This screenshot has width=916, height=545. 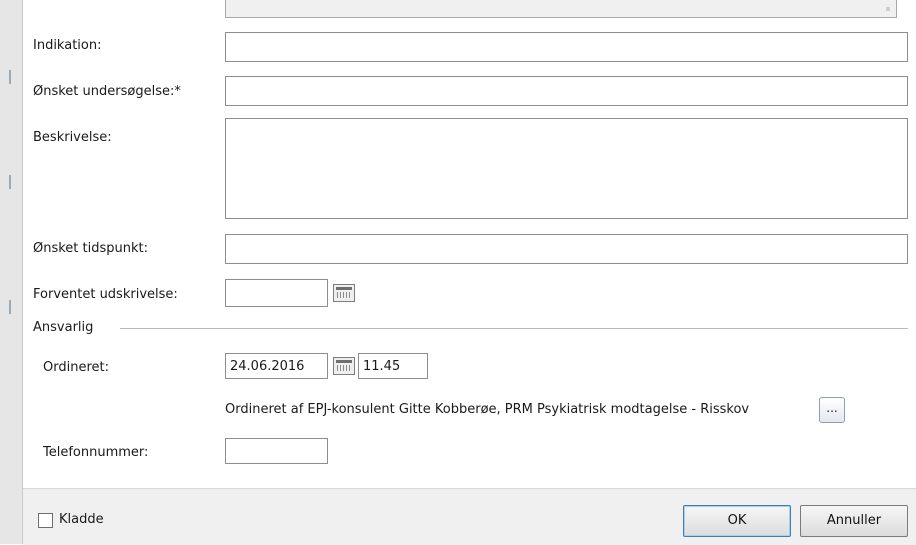 What do you see at coordinates (737, 521) in the screenshot?
I see `ok-button: OK` at bounding box center [737, 521].